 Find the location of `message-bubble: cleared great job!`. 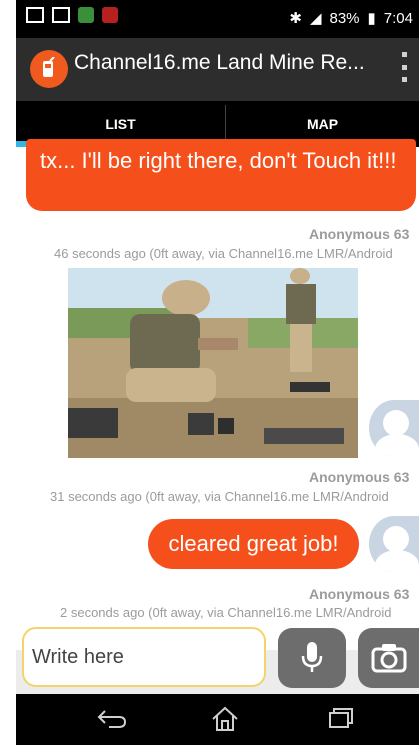

message-bubble: cleared great job! is located at coordinates (253, 544).